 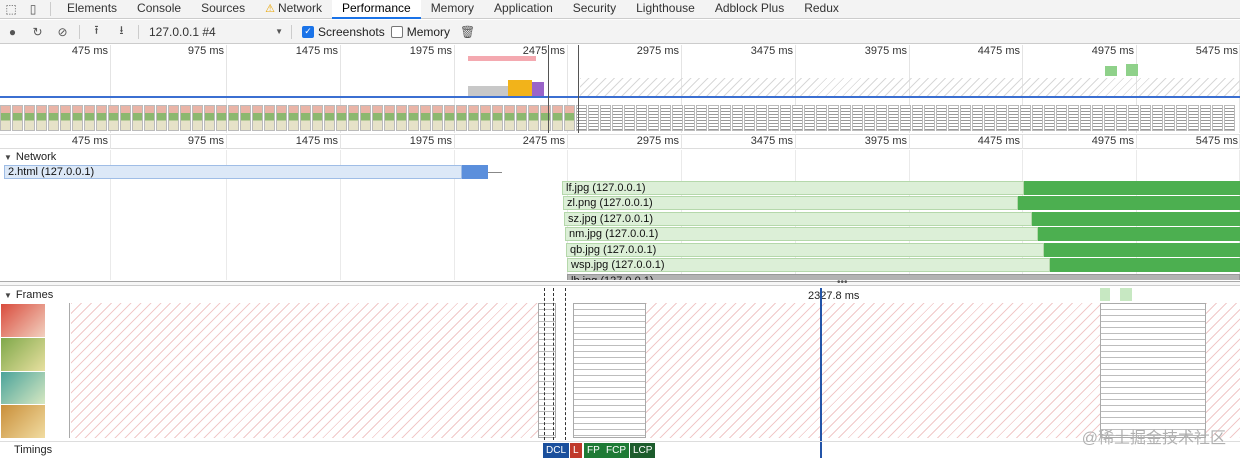 What do you see at coordinates (420, 32) in the screenshot?
I see `memory-toggle: Memory` at bounding box center [420, 32].